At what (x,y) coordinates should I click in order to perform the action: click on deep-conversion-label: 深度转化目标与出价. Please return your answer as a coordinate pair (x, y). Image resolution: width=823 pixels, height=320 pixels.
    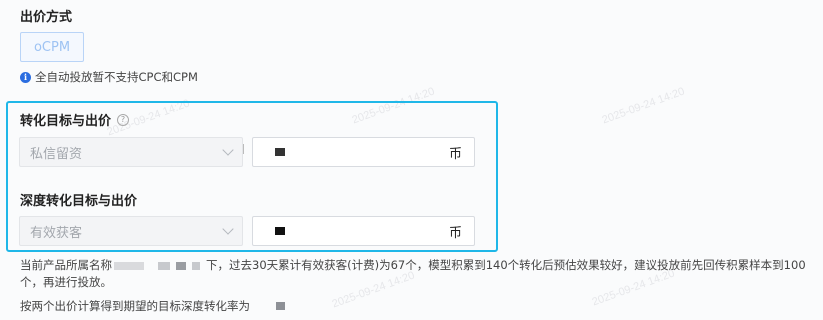
    Looking at the image, I should click on (78, 199).